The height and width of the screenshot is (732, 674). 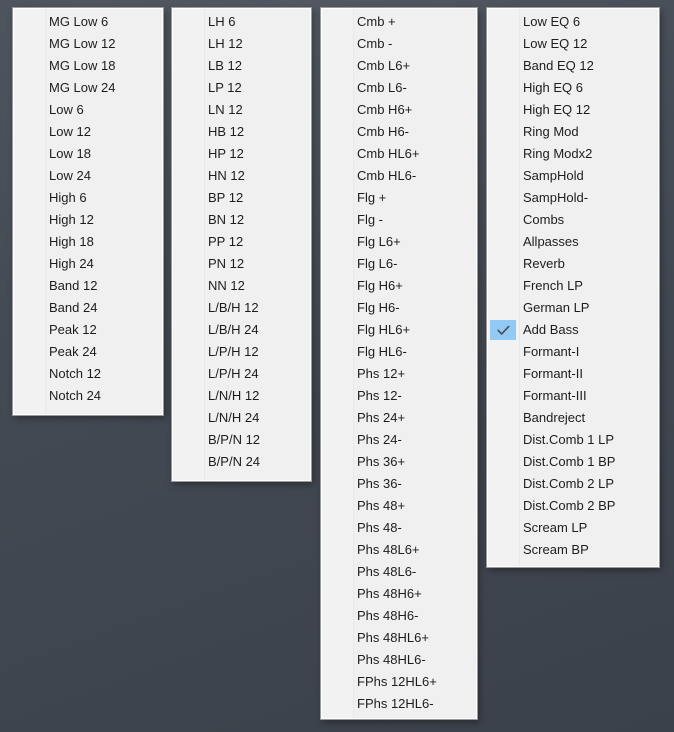 What do you see at coordinates (399, 308) in the screenshot?
I see `menu-item: Flg H6-` at bounding box center [399, 308].